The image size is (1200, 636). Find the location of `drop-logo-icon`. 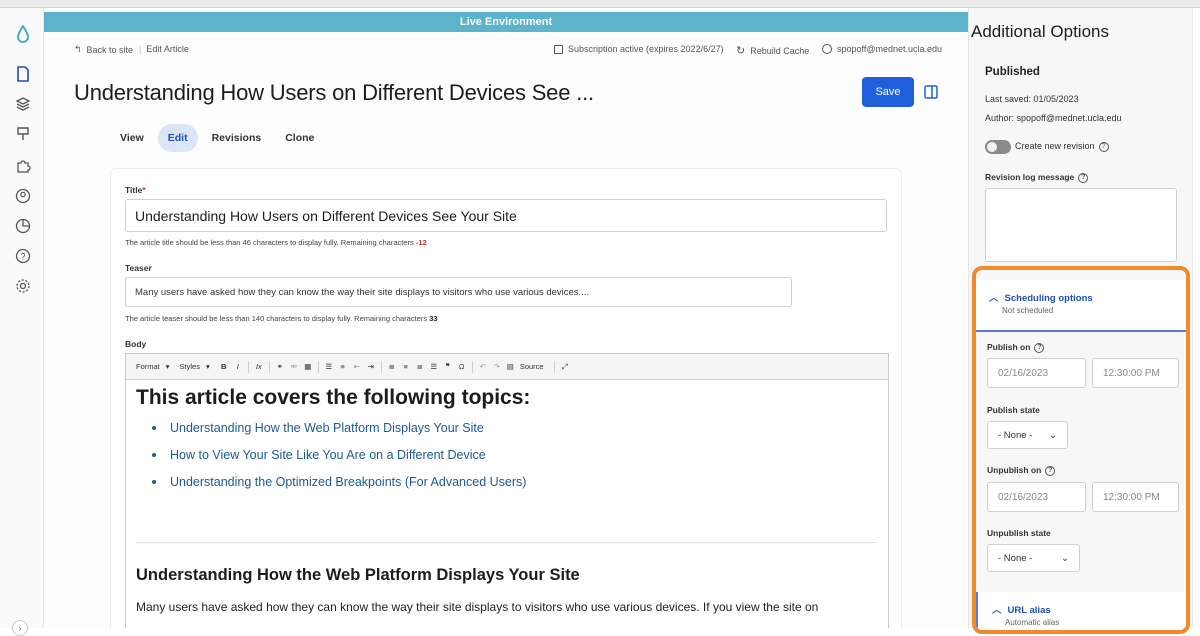

drop-logo-icon is located at coordinates (23, 34).